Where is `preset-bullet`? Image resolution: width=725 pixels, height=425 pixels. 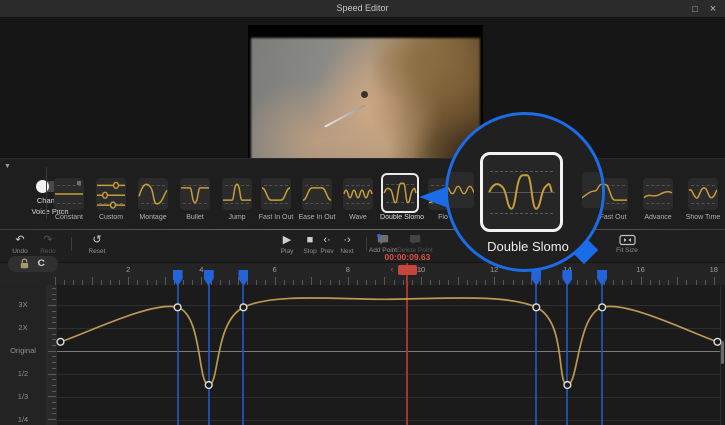
preset-bullet is located at coordinates (195, 194).